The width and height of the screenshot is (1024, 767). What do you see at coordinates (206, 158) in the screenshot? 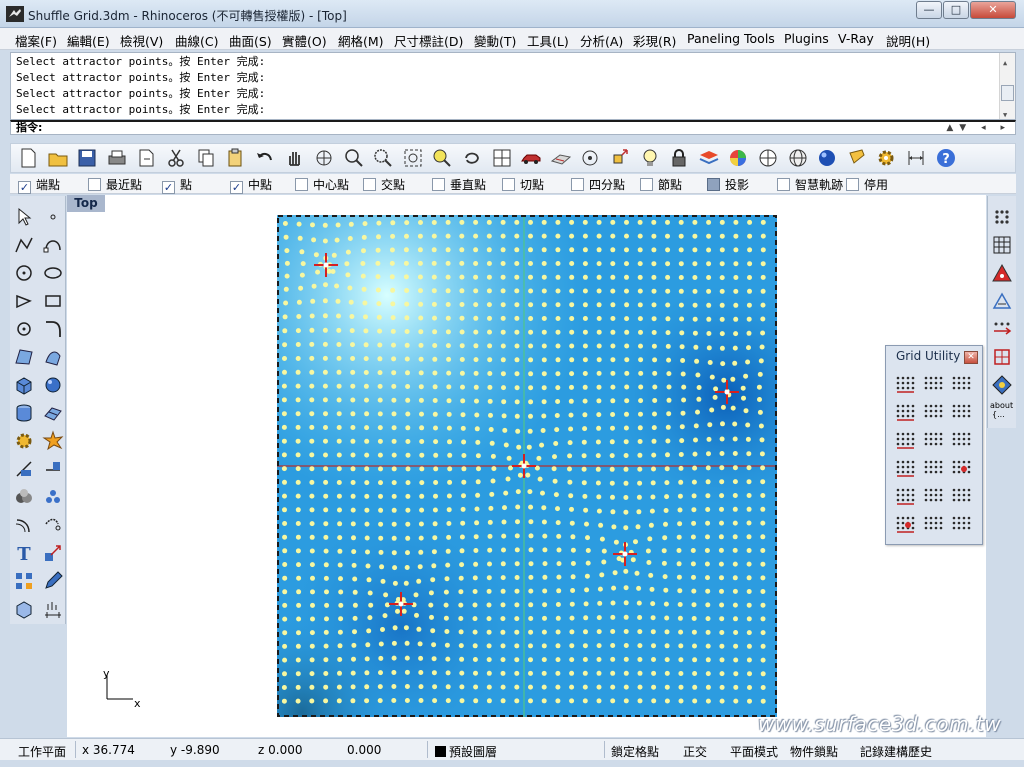
I see `copy-icon` at bounding box center [206, 158].